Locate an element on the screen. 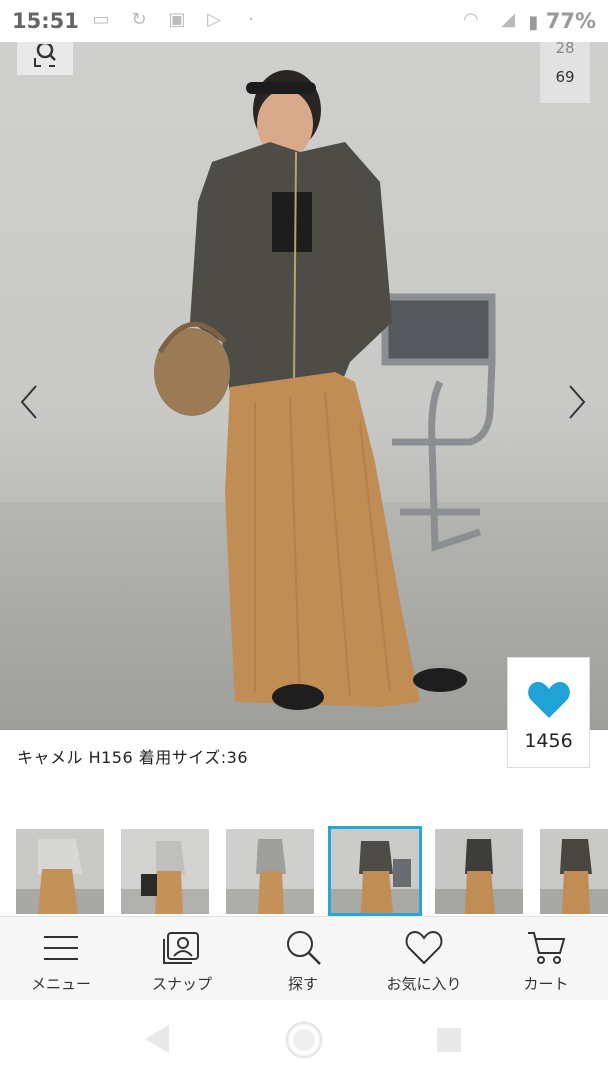 The height and width of the screenshot is (1080, 608). left-sandal is located at coordinates (298, 697).